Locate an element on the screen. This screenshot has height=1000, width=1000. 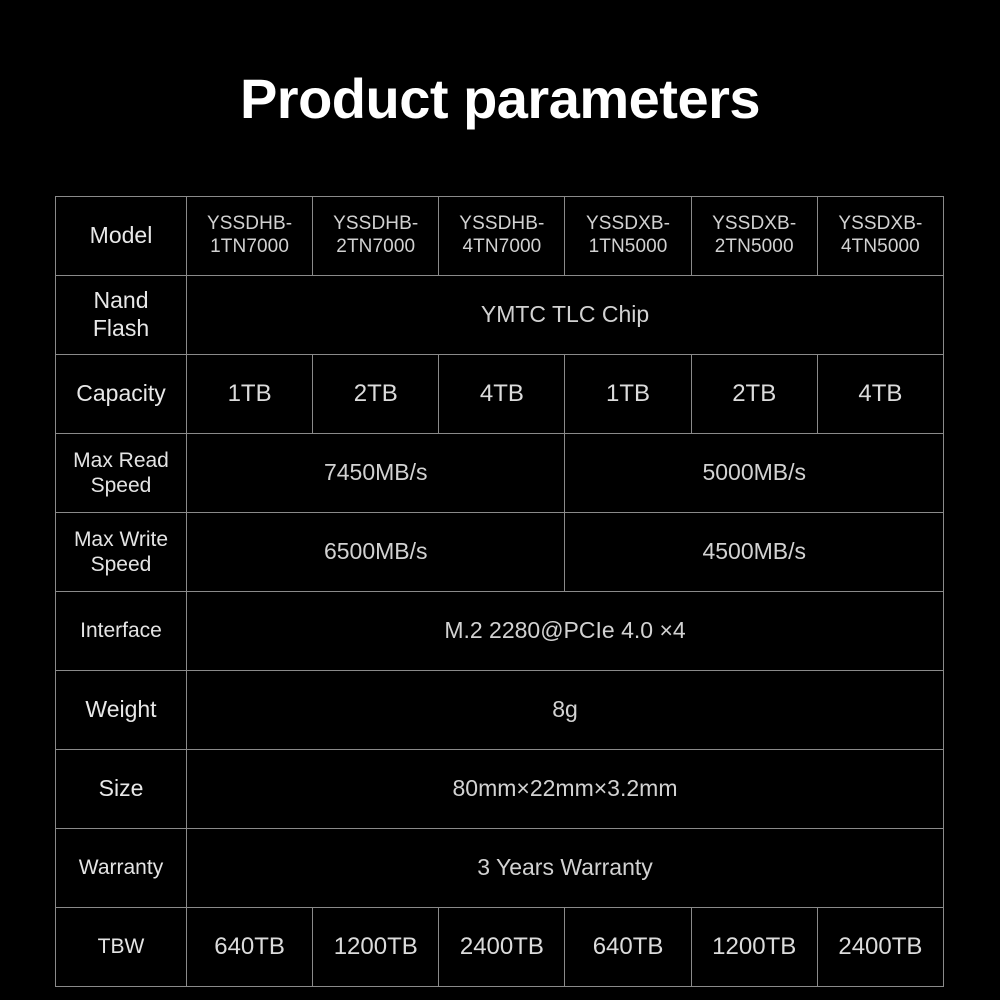
cell-nand-flash-all: YMTC TLC Chip is located at coordinates (565, 315).